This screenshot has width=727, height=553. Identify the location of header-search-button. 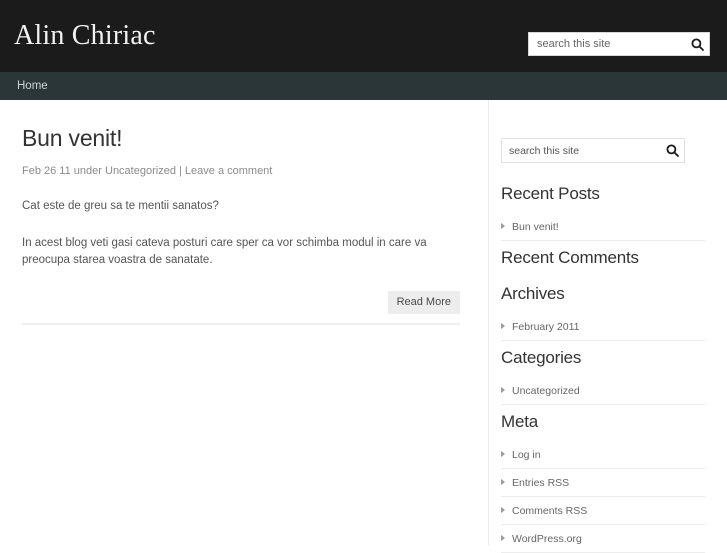
(697, 44).